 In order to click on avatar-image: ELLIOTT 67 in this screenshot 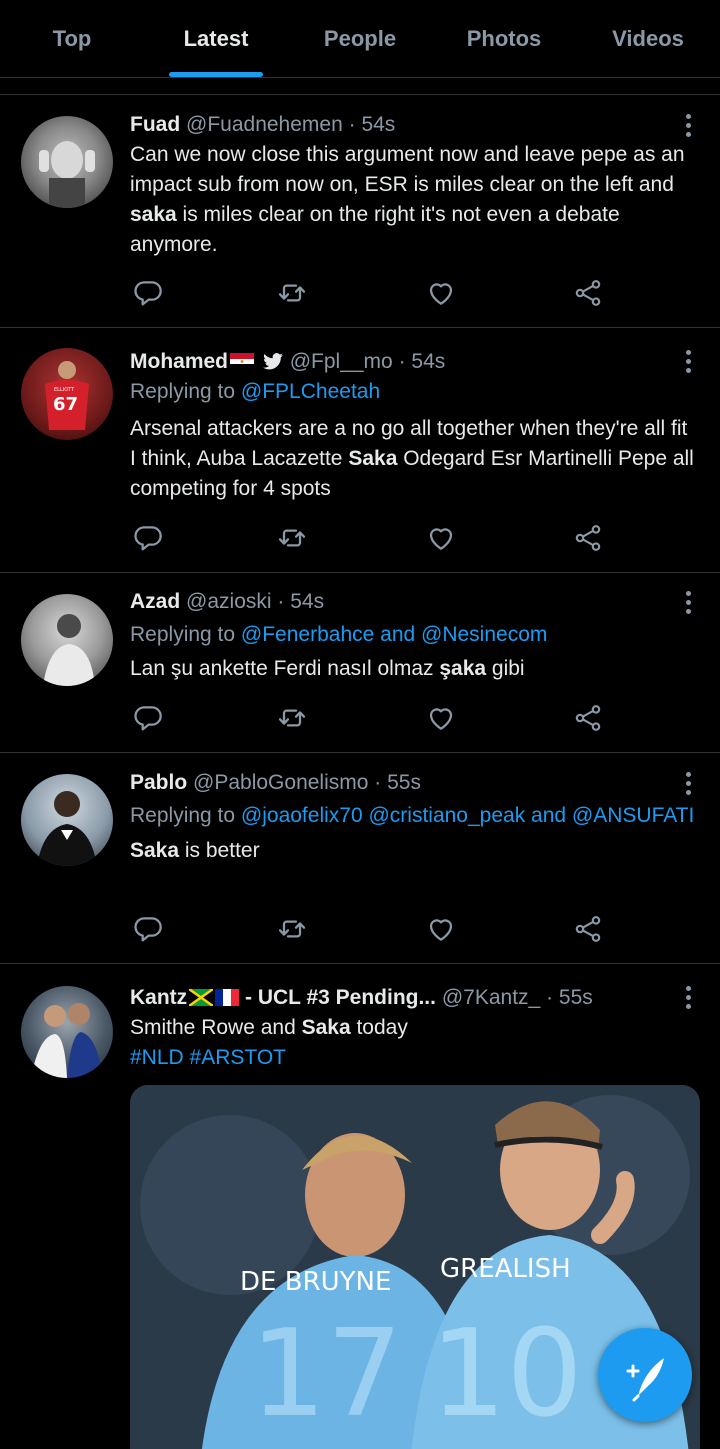, I will do `click(67, 395)`.